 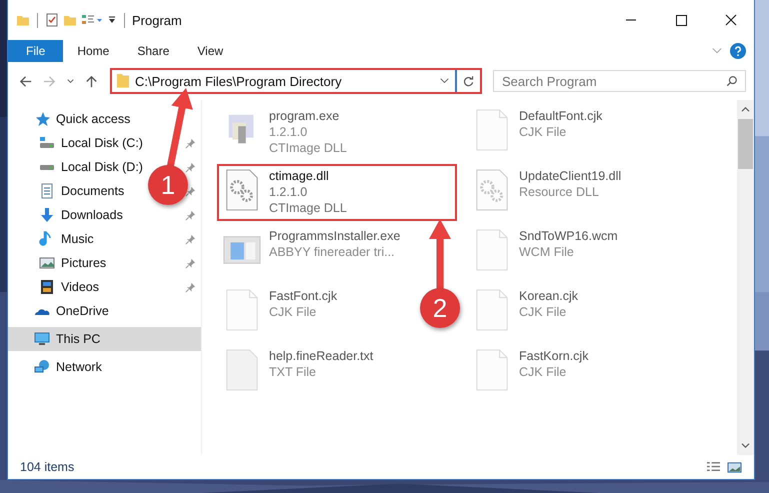 What do you see at coordinates (42, 339) in the screenshot?
I see `monitor-icon` at bounding box center [42, 339].